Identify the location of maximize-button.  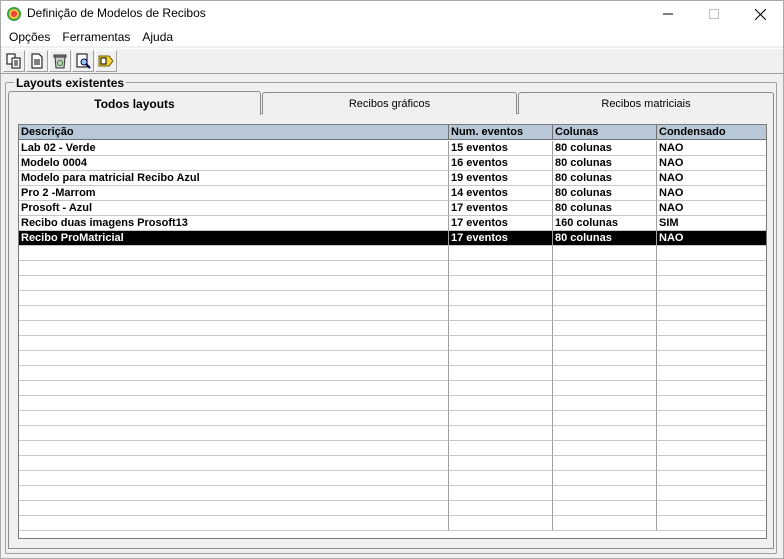
(714, 14).